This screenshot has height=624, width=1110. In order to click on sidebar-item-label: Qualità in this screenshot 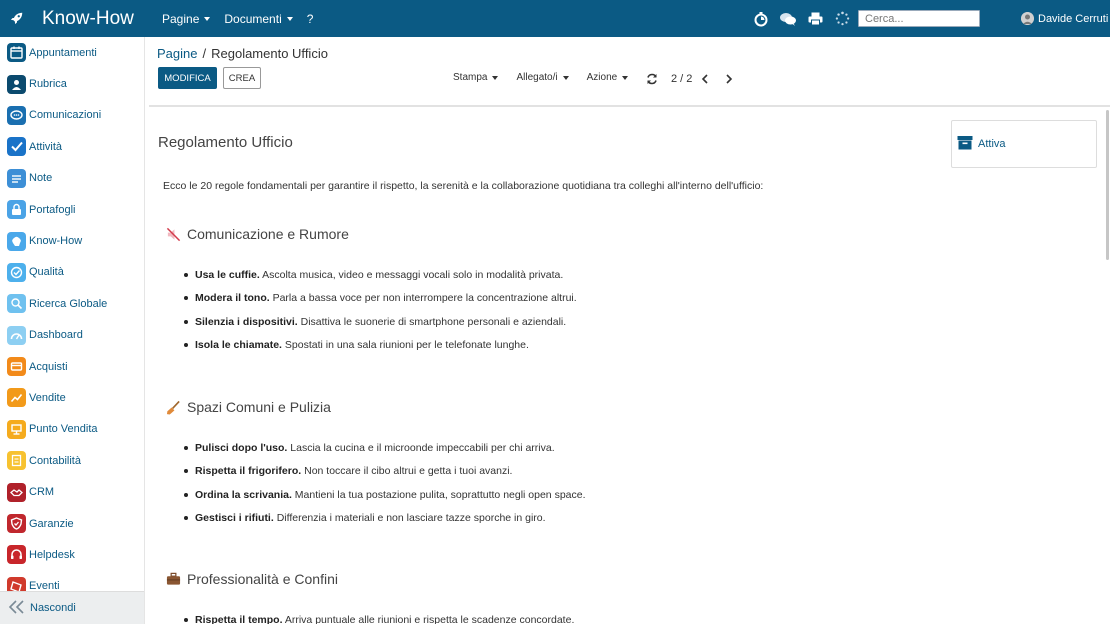, I will do `click(46, 272)`.